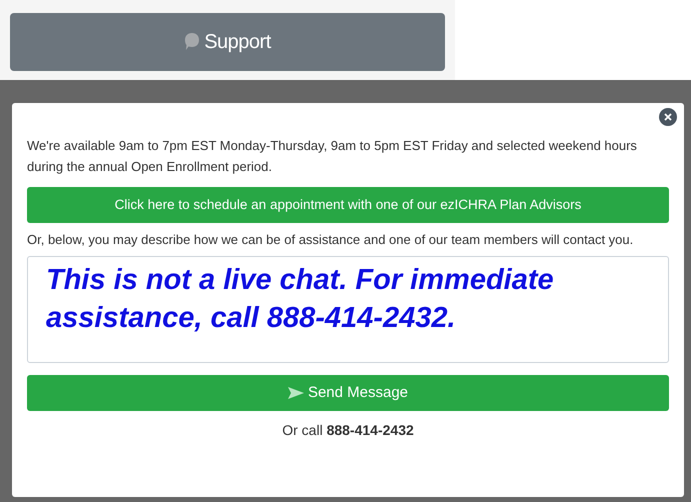  I want to click on close-icon, so click(668, 117).